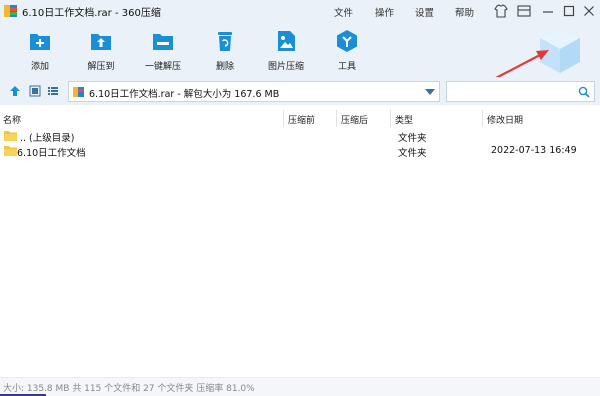 The width and height of the screenshot is (600, 396). Describe the element at coordinates (354, 119) in the screenshot. I see `column-size-after: 压缩后` at that location.